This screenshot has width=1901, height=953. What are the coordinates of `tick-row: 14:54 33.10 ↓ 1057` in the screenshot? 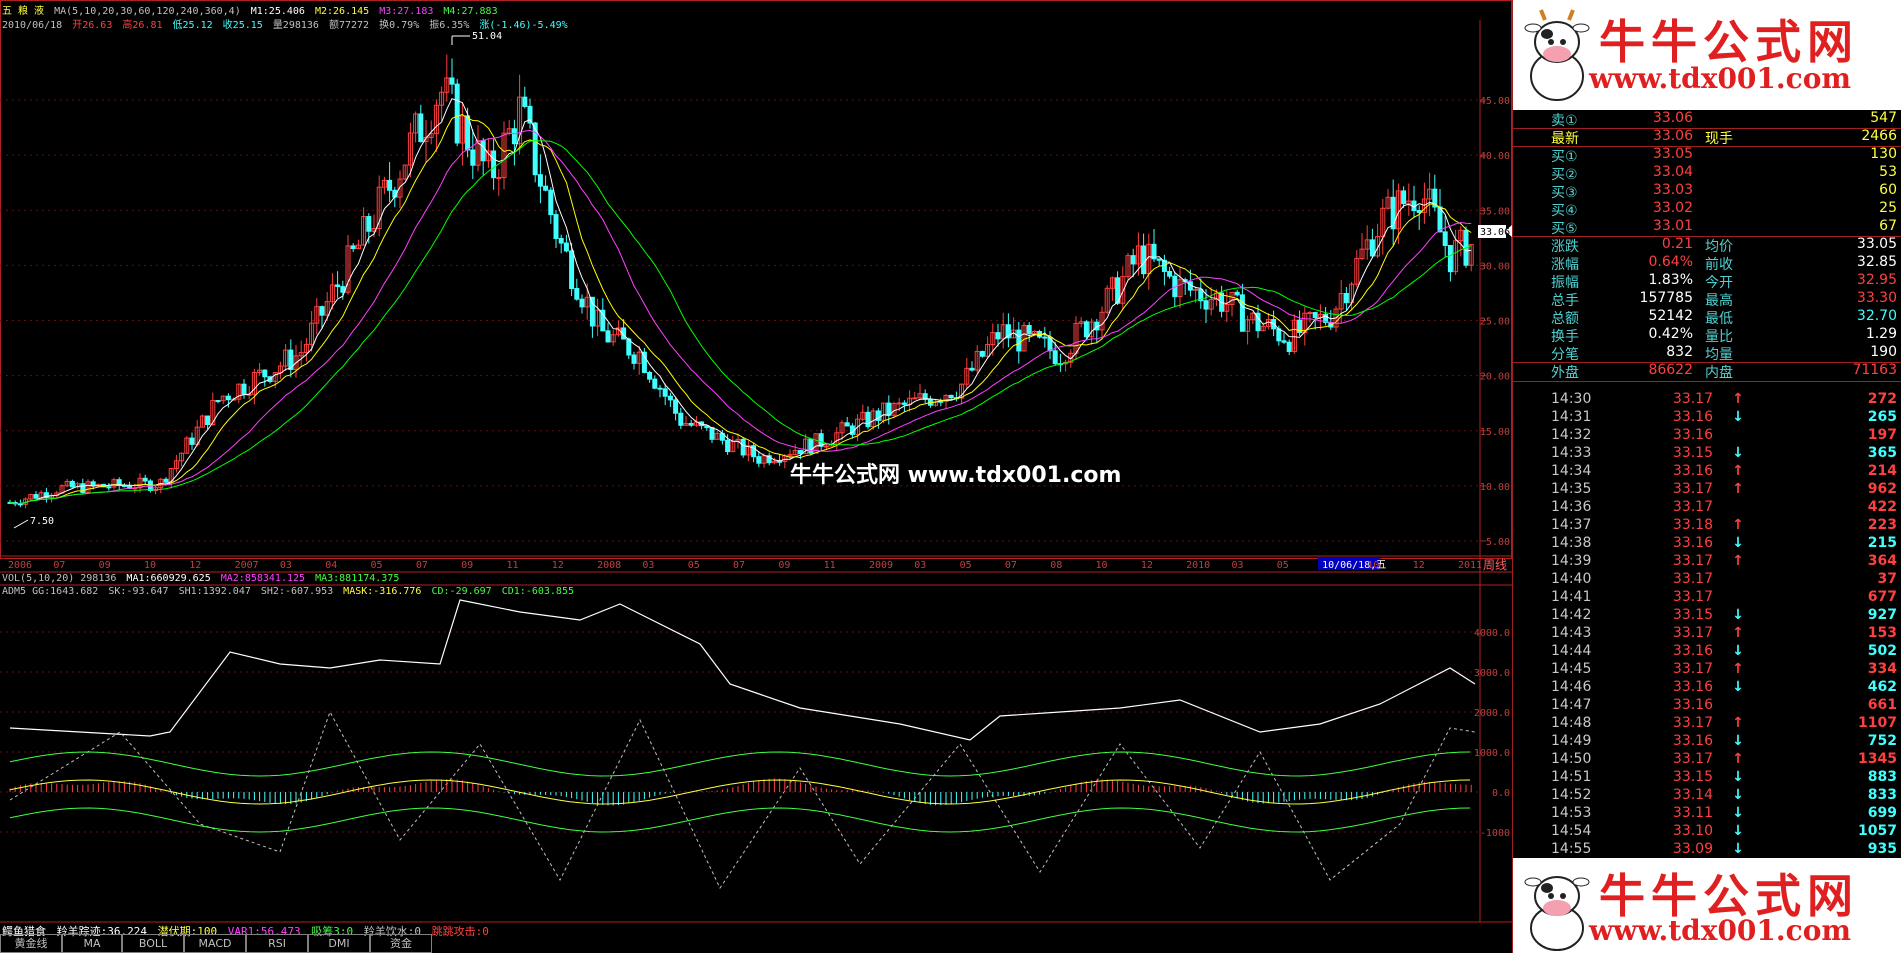 It's located at (1707, 832).